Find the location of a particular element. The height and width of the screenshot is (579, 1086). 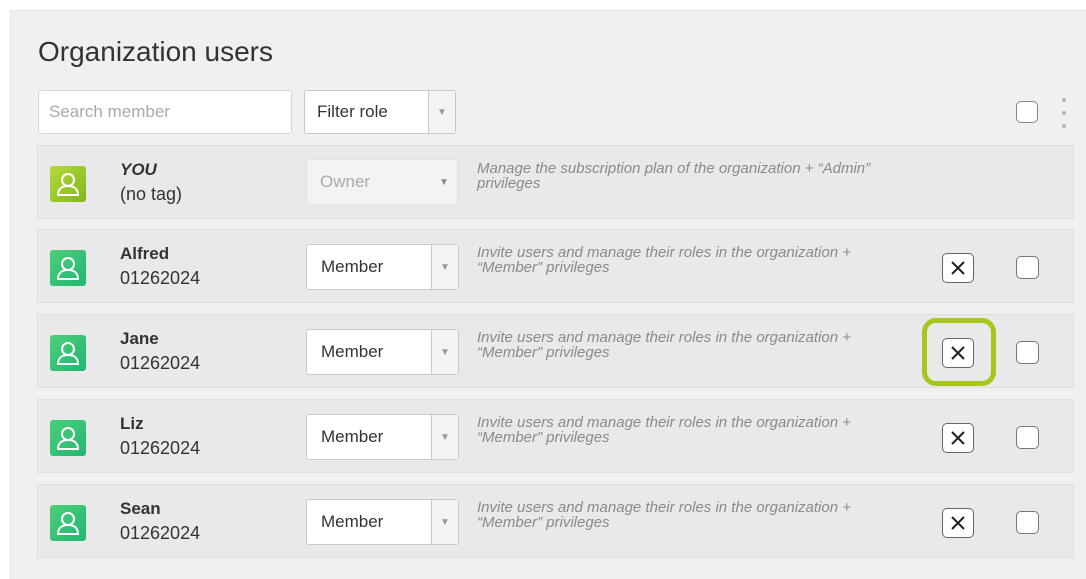

member-tag: (no tag) is located at coordinates (151, 194).